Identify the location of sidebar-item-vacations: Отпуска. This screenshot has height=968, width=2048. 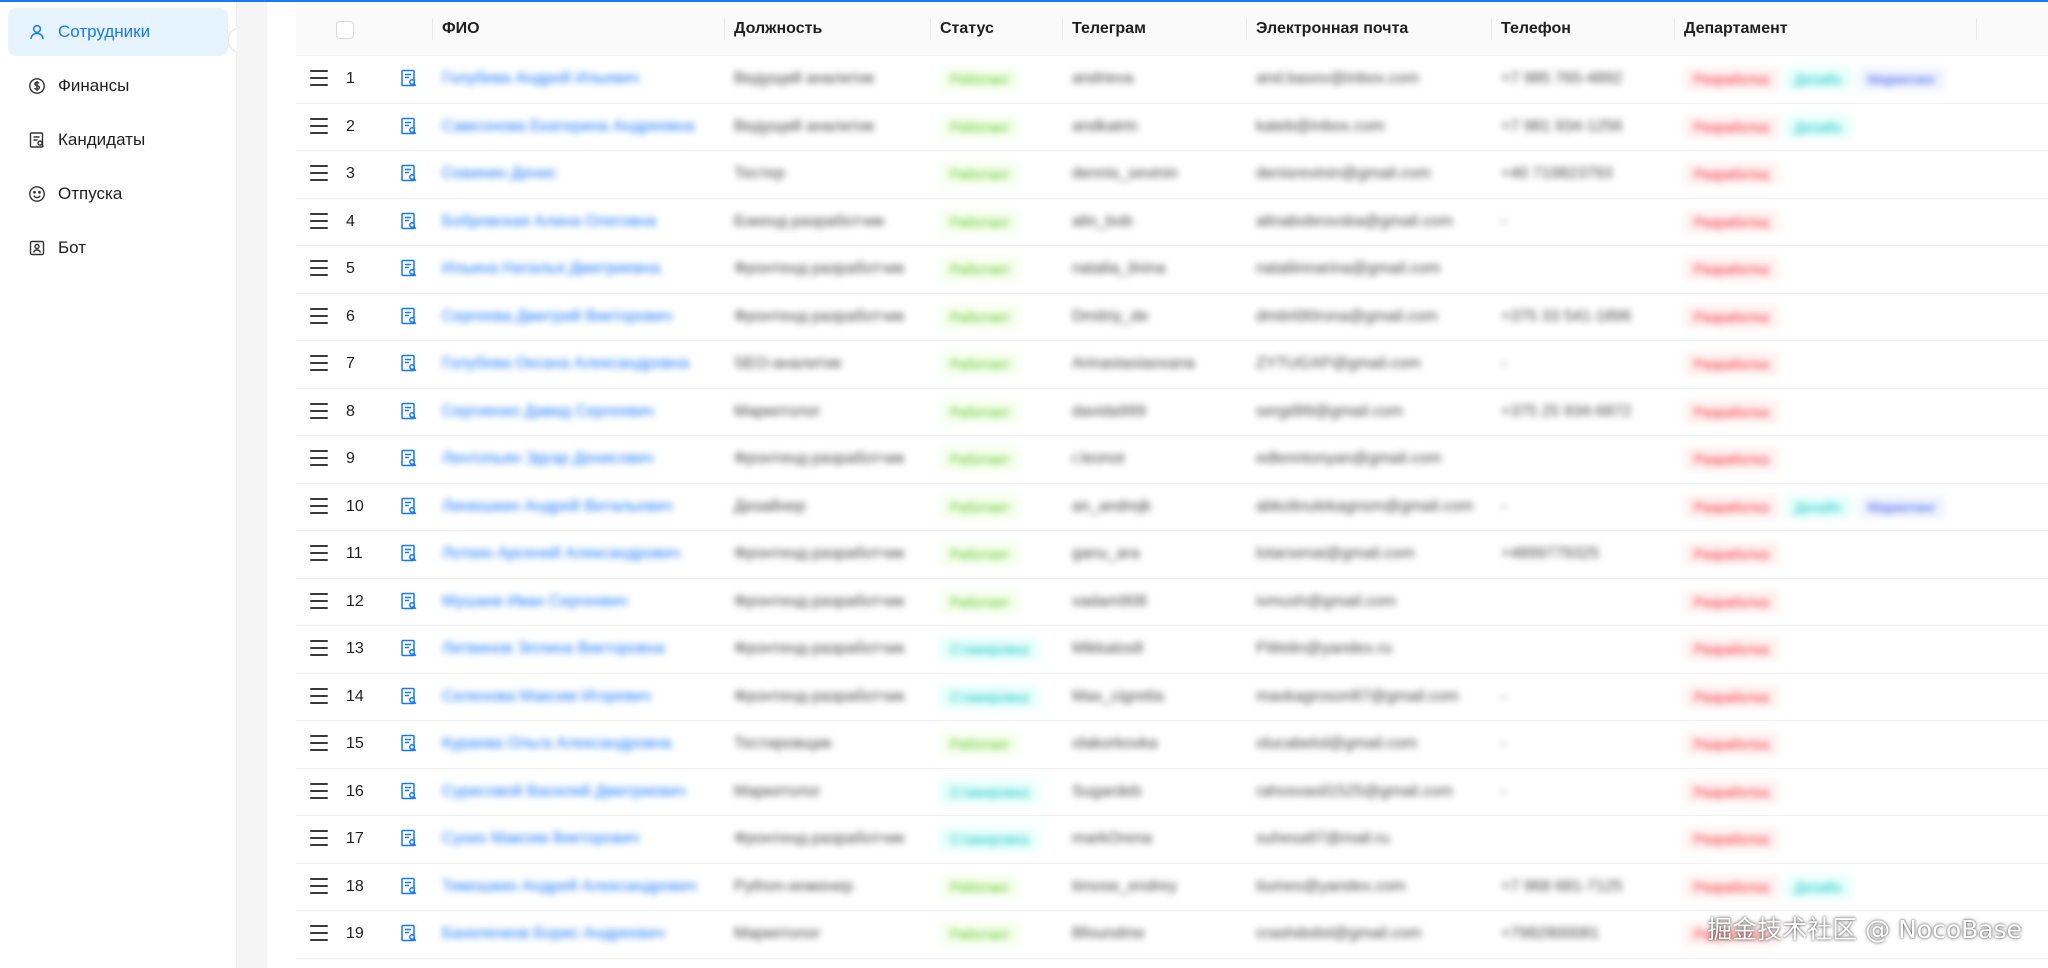
(118, 194).